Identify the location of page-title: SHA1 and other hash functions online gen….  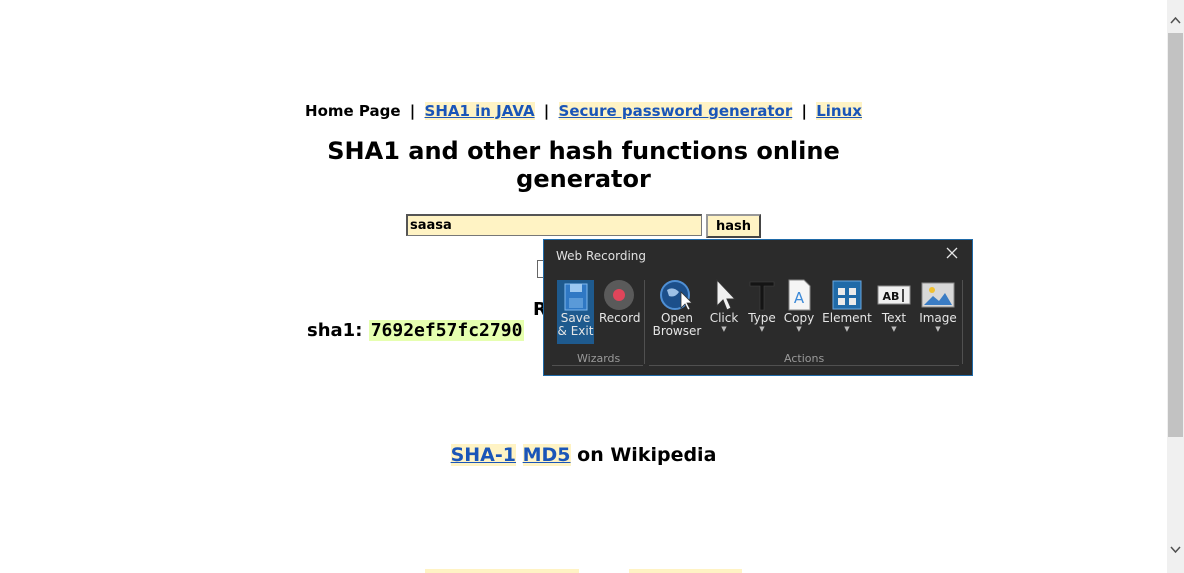
(583, 165).